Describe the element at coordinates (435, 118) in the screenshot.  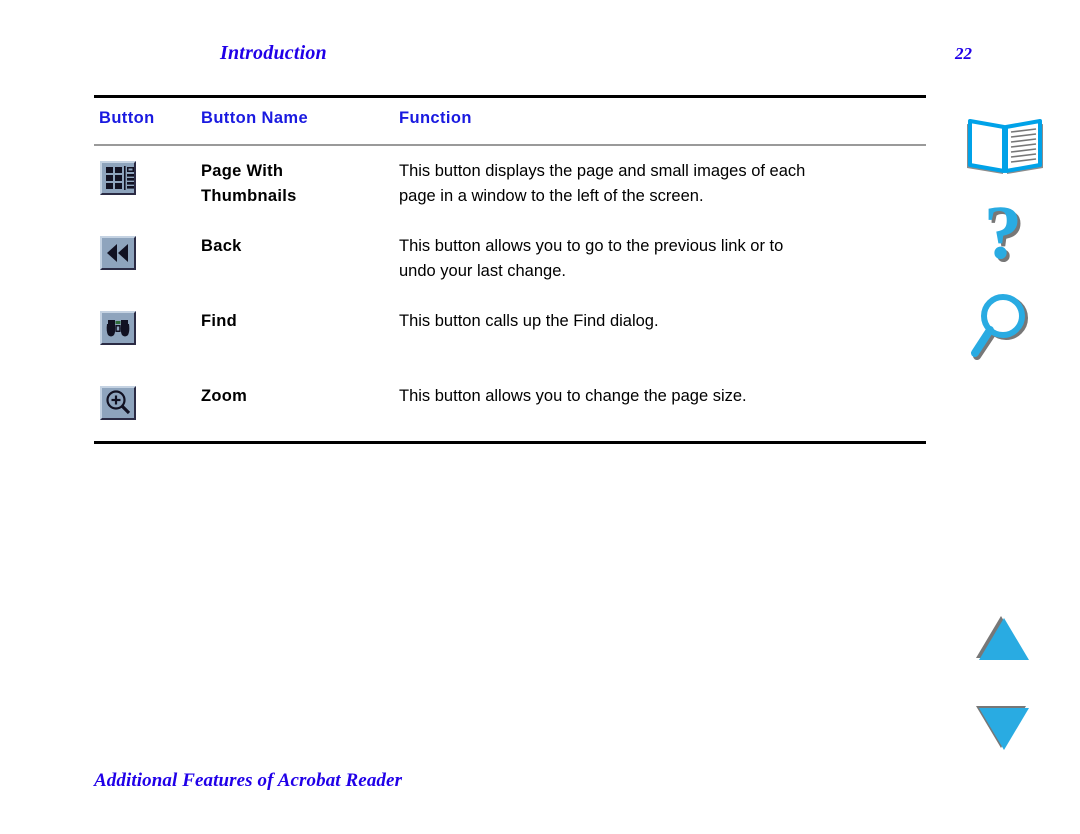
I see `column-header-function: Function` at that location.